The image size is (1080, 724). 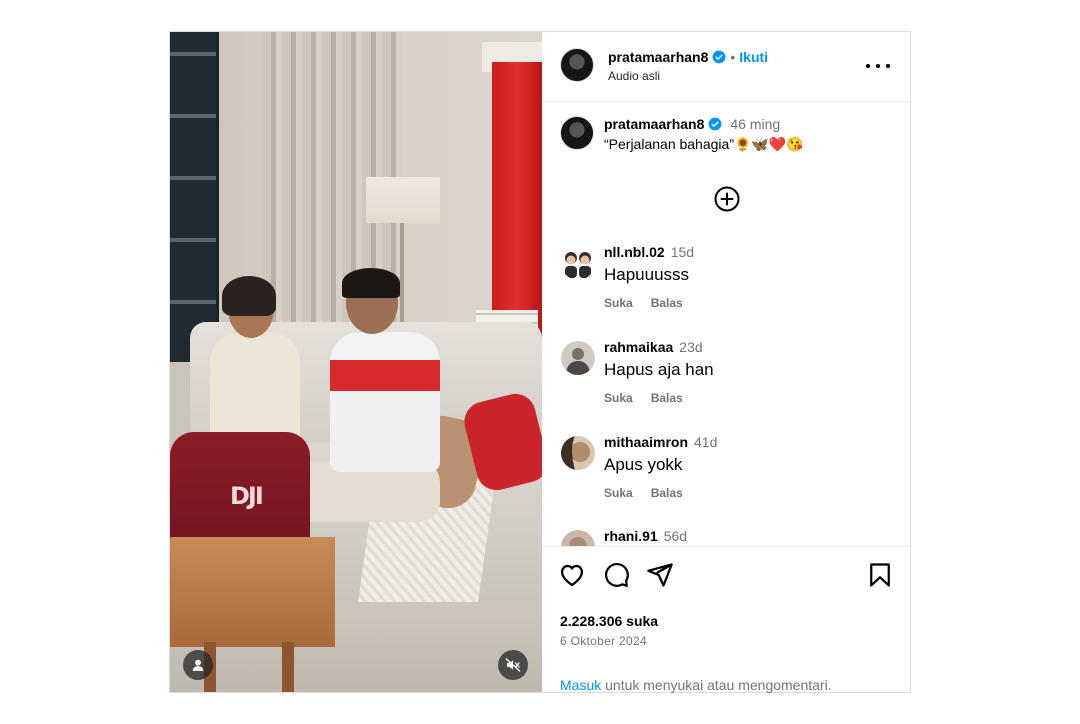 I want to click on comment-text: Apus yokk, so click(x=643, y=464).